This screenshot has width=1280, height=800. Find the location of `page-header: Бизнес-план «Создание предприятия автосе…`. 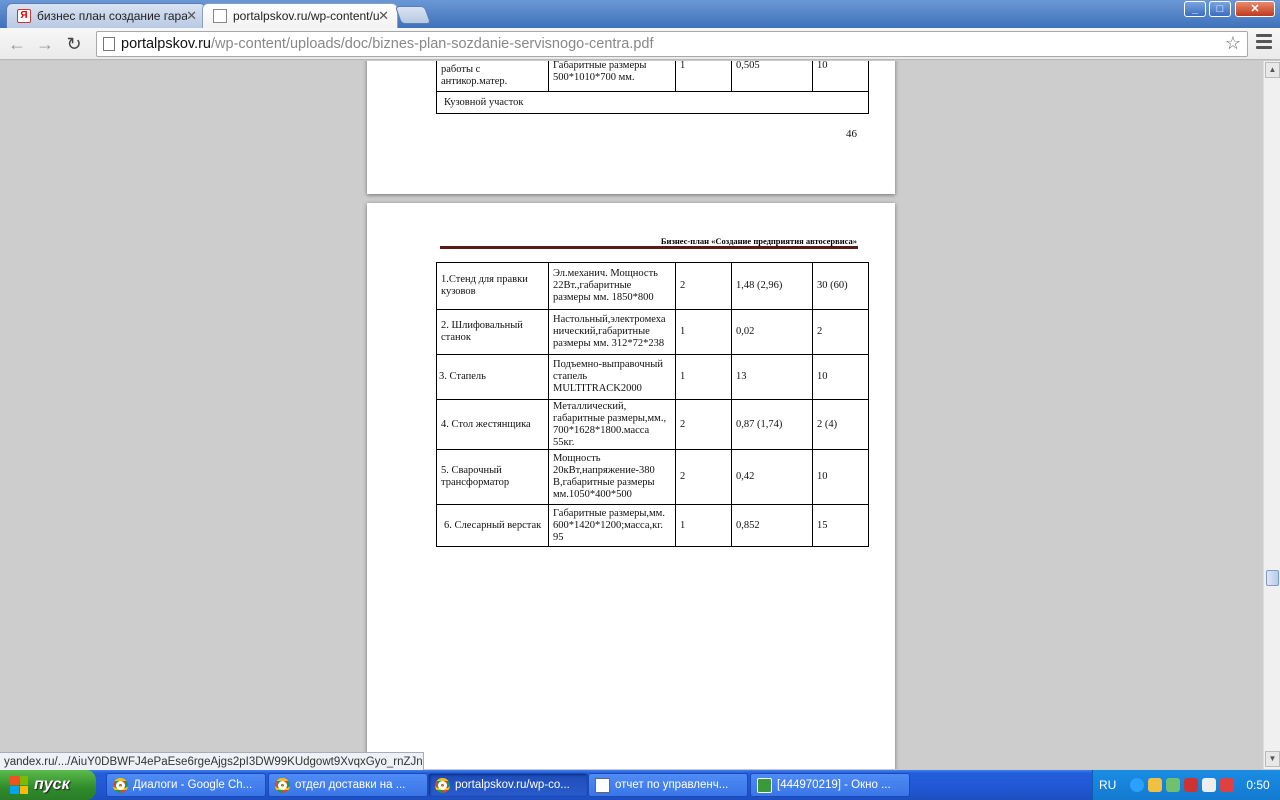

page-header: Бизнес-план «Создание предприятия автосе… is located at coordinates (758, 241).